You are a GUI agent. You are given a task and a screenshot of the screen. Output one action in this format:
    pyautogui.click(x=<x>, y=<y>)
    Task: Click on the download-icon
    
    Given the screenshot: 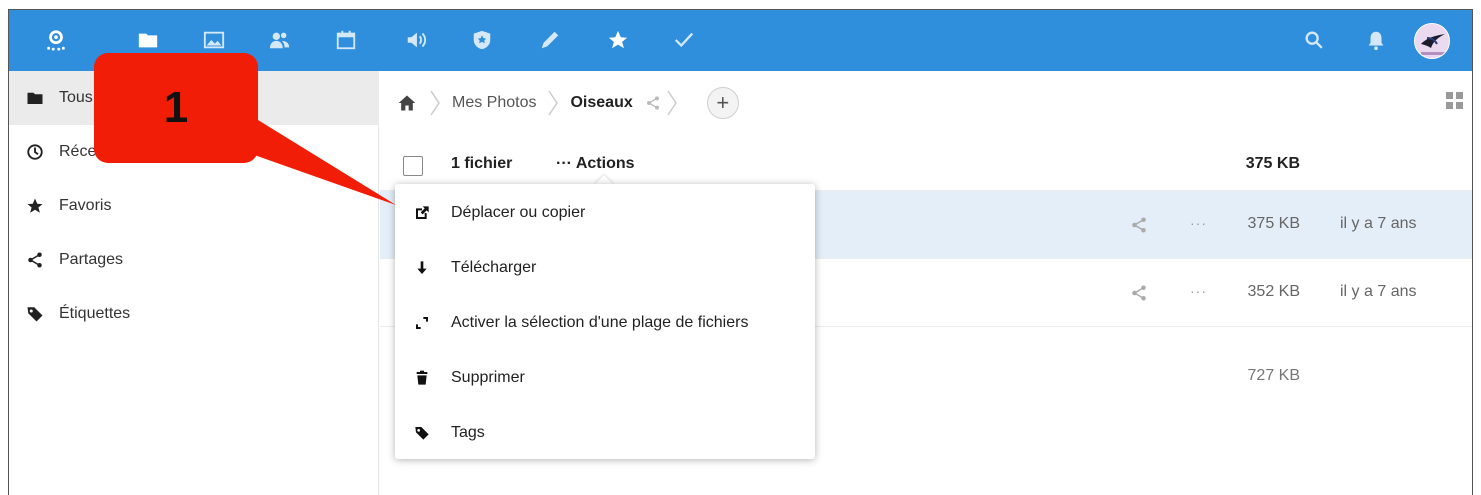 What is the action you would take?
    pyautogui.click(x=422, y=268)
    